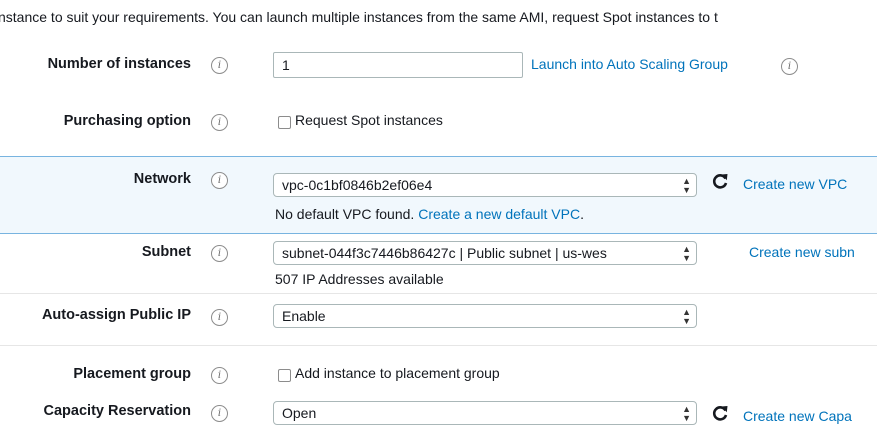 This screenshot has width=877, height=439. What do you see at coordinates (132, 374) in the screenshot?
I see `placement-group-label: Placement group` at bounding box center [132, 374].